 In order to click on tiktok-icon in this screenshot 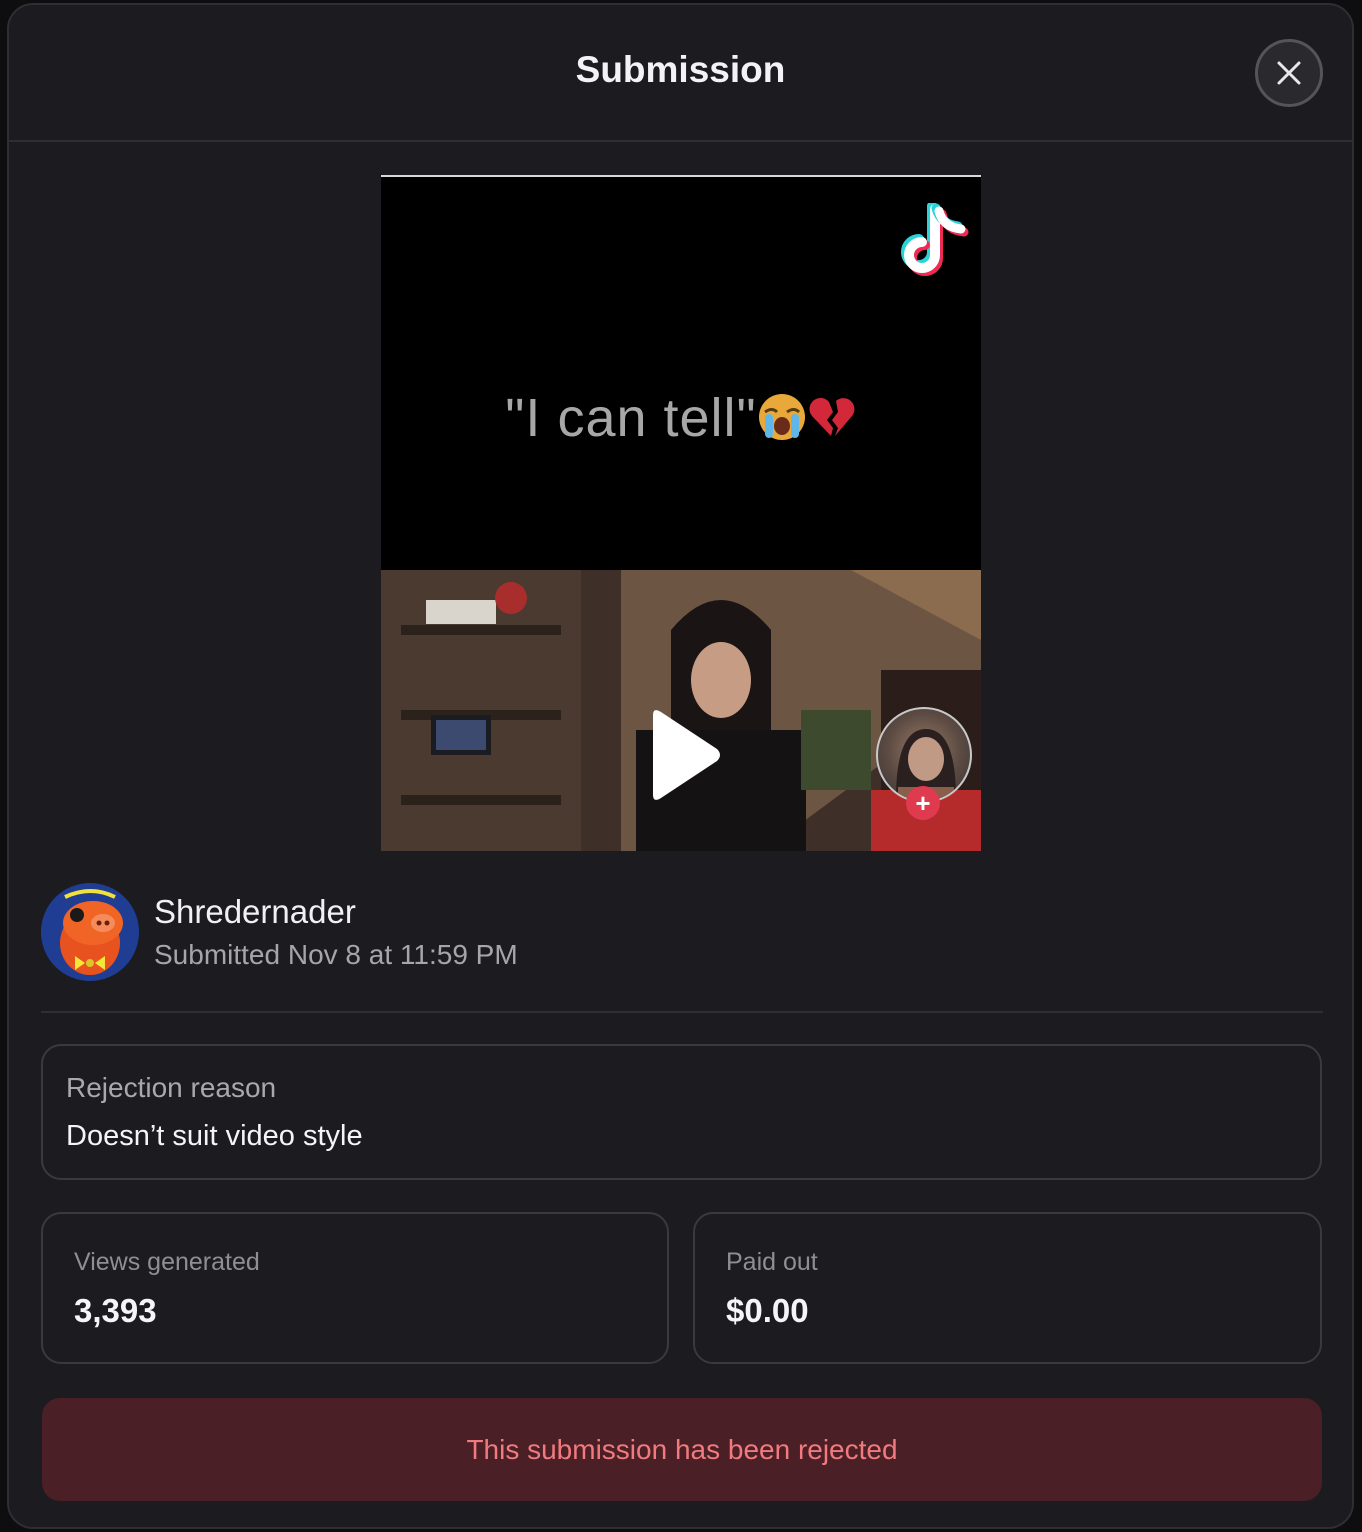, I will do `click(935, 239)`.